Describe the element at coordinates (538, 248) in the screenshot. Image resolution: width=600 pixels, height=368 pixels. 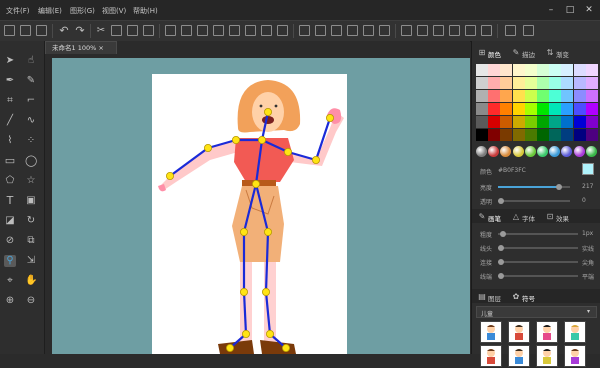
I see `line-style-slider` at that location.